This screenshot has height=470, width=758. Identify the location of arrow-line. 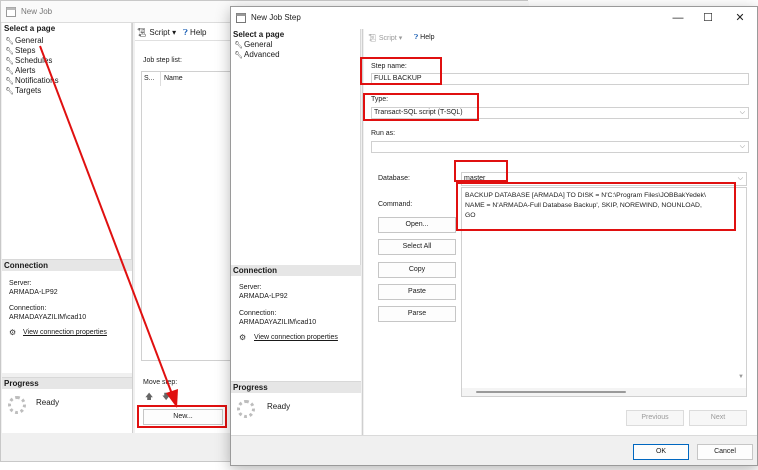
(106, 220).